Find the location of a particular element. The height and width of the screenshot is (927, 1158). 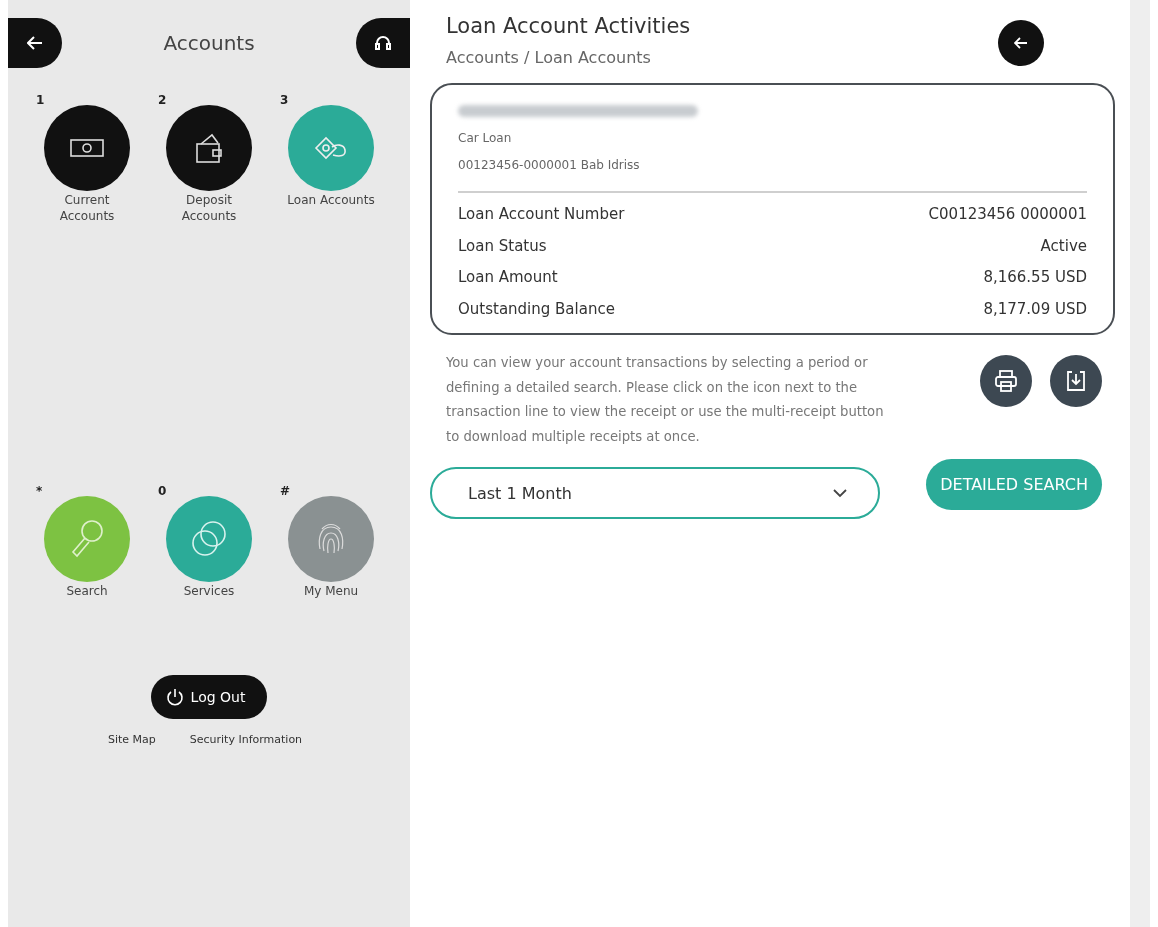

download-icon is located at coordinates (1076, 381).